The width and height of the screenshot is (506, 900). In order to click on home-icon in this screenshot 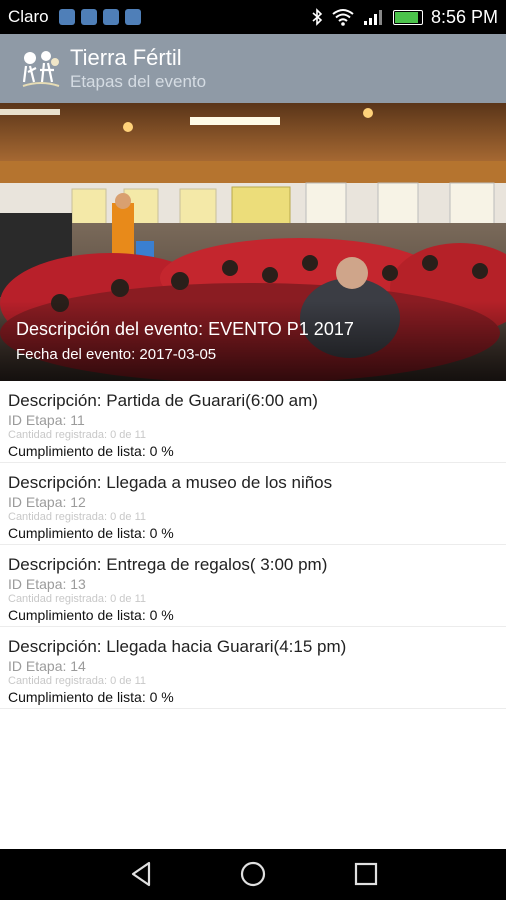, I will do `click(253, 874)`.